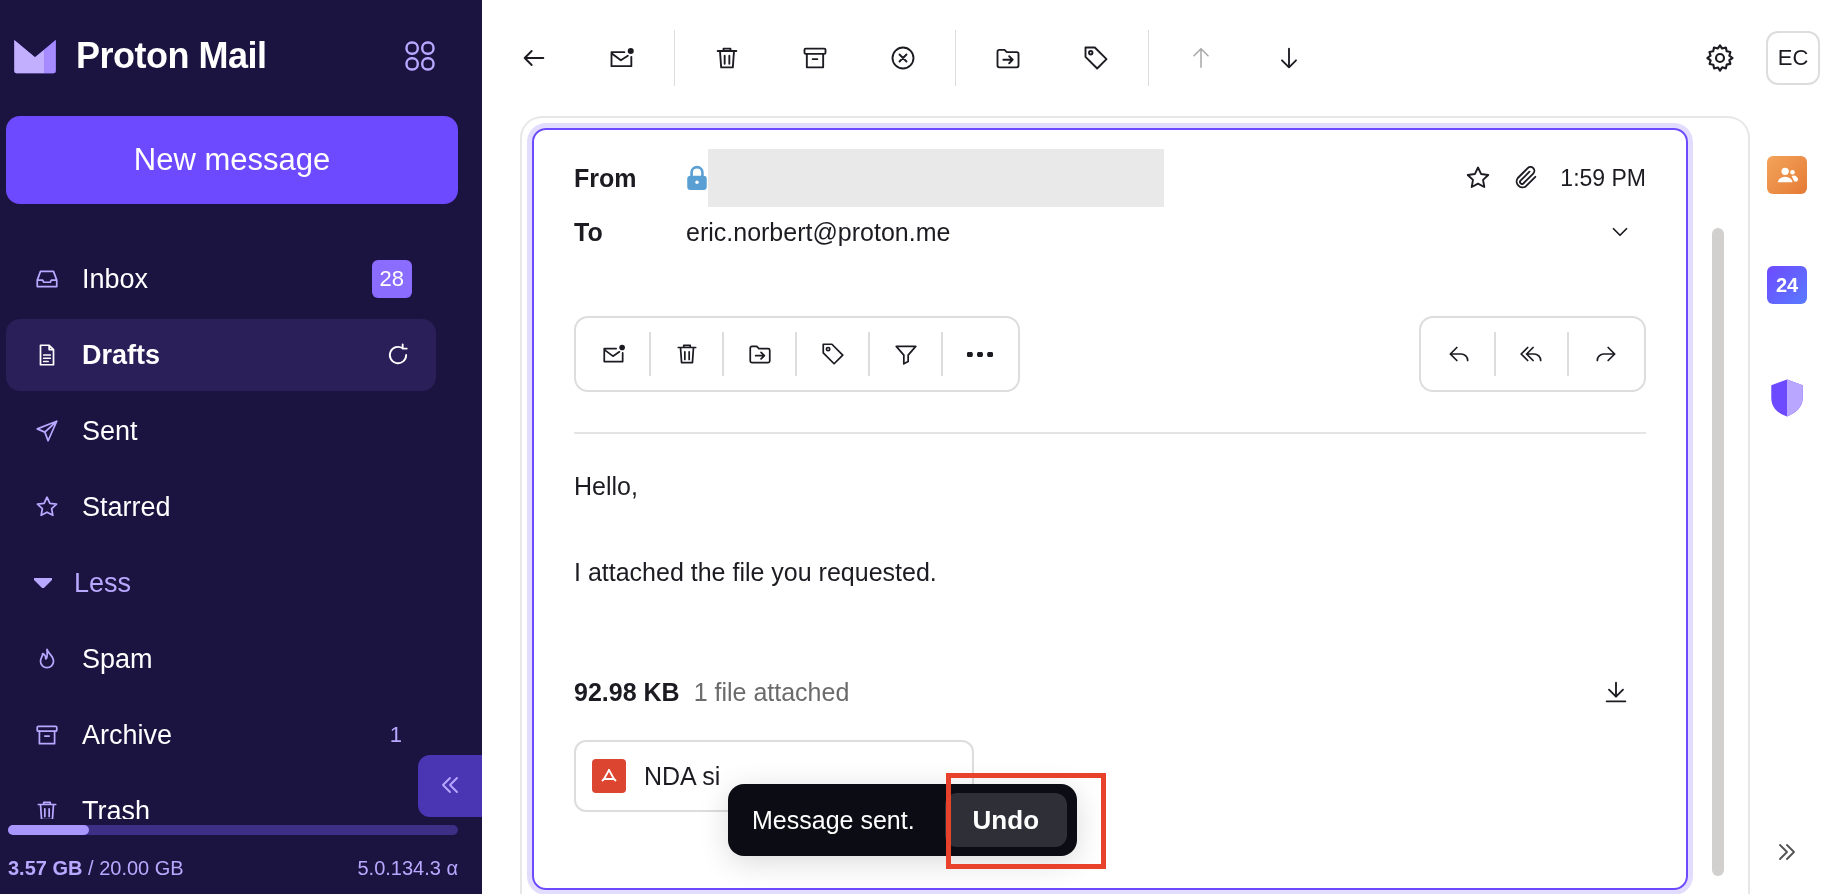  I want to click on collapse-sidebar-button, so click(450, 786).